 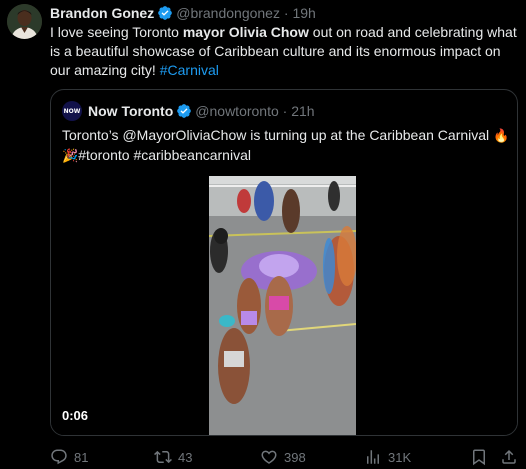 What do you see at coordinates (70, 156) in the screenshot?
I see `party-emoji: 🎉` at bounding box center [70, 156].